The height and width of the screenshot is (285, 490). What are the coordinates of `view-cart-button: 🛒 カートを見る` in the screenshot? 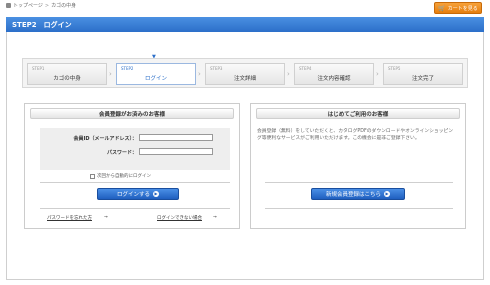 It's located at (458, 8).